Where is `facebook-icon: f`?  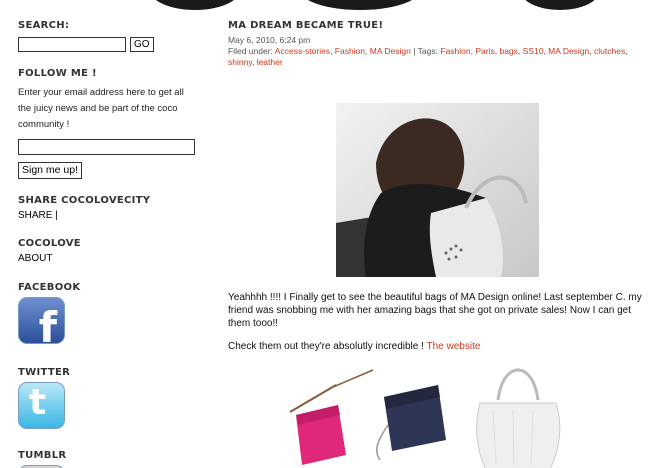
facebook-icon: f is located at coordinates (41, 320).